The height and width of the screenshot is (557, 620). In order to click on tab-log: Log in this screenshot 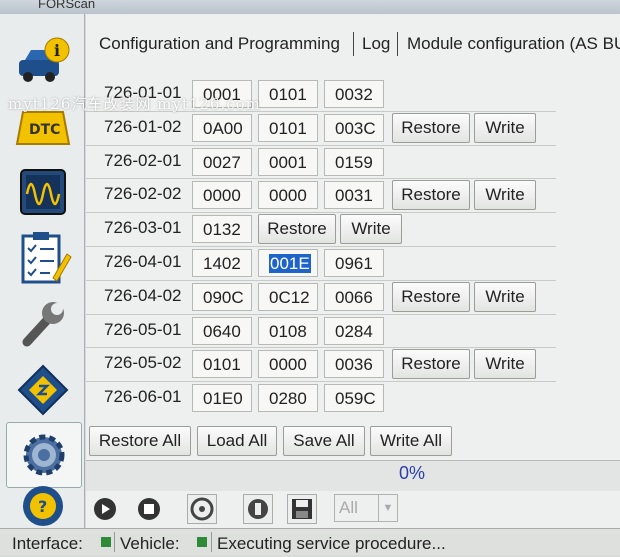, I will do `click(376, 44)`.